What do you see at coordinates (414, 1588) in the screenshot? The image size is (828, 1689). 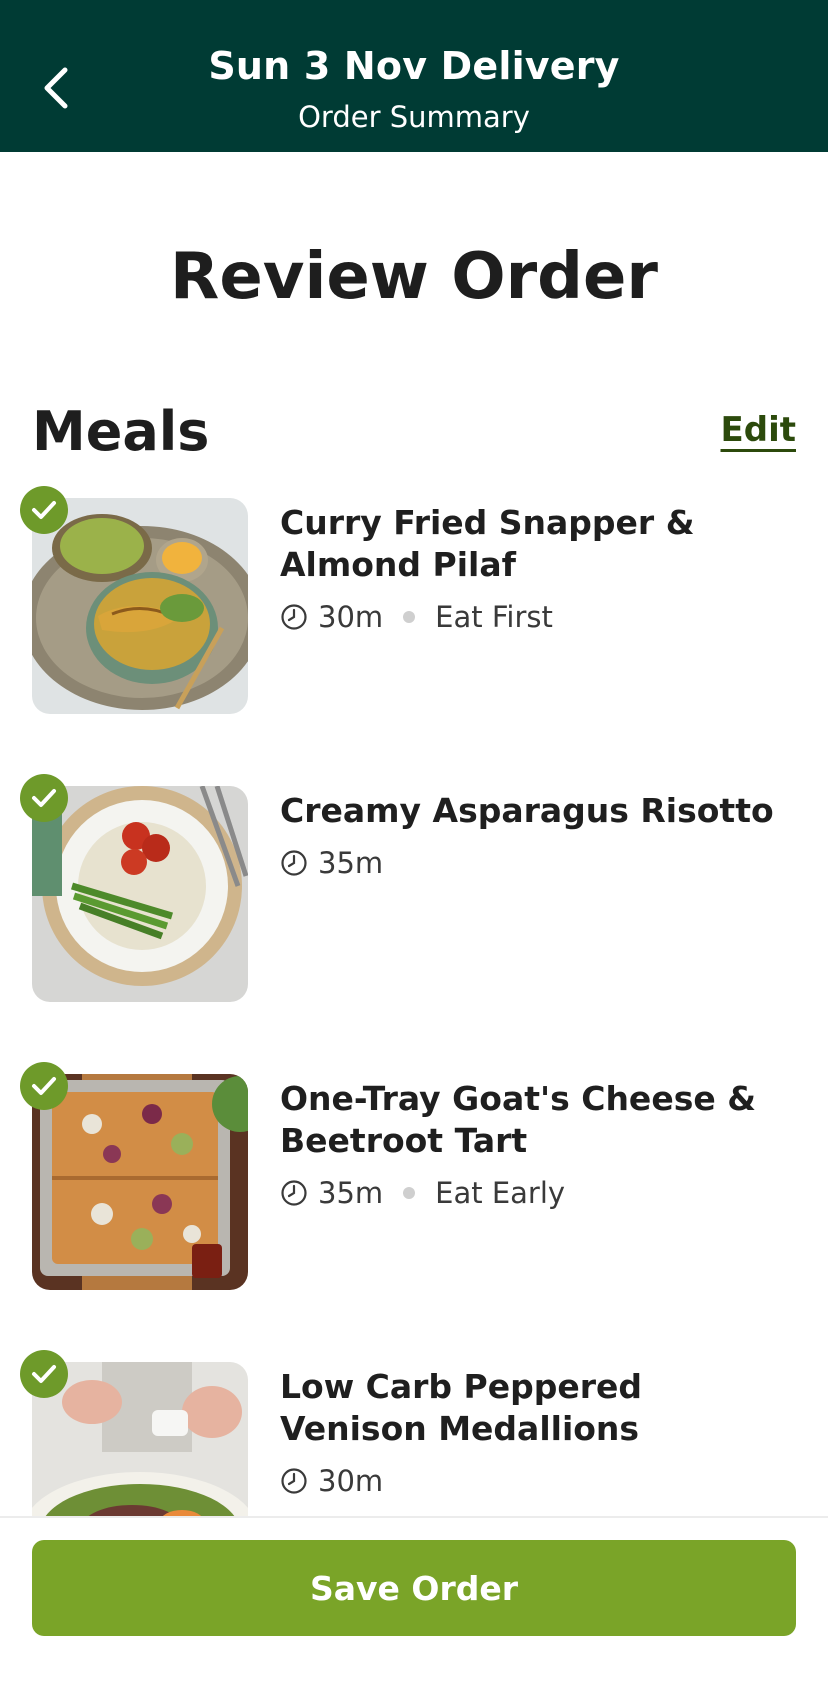 I see `save-order-button: Save Order` at bounding box center [414, 1588].